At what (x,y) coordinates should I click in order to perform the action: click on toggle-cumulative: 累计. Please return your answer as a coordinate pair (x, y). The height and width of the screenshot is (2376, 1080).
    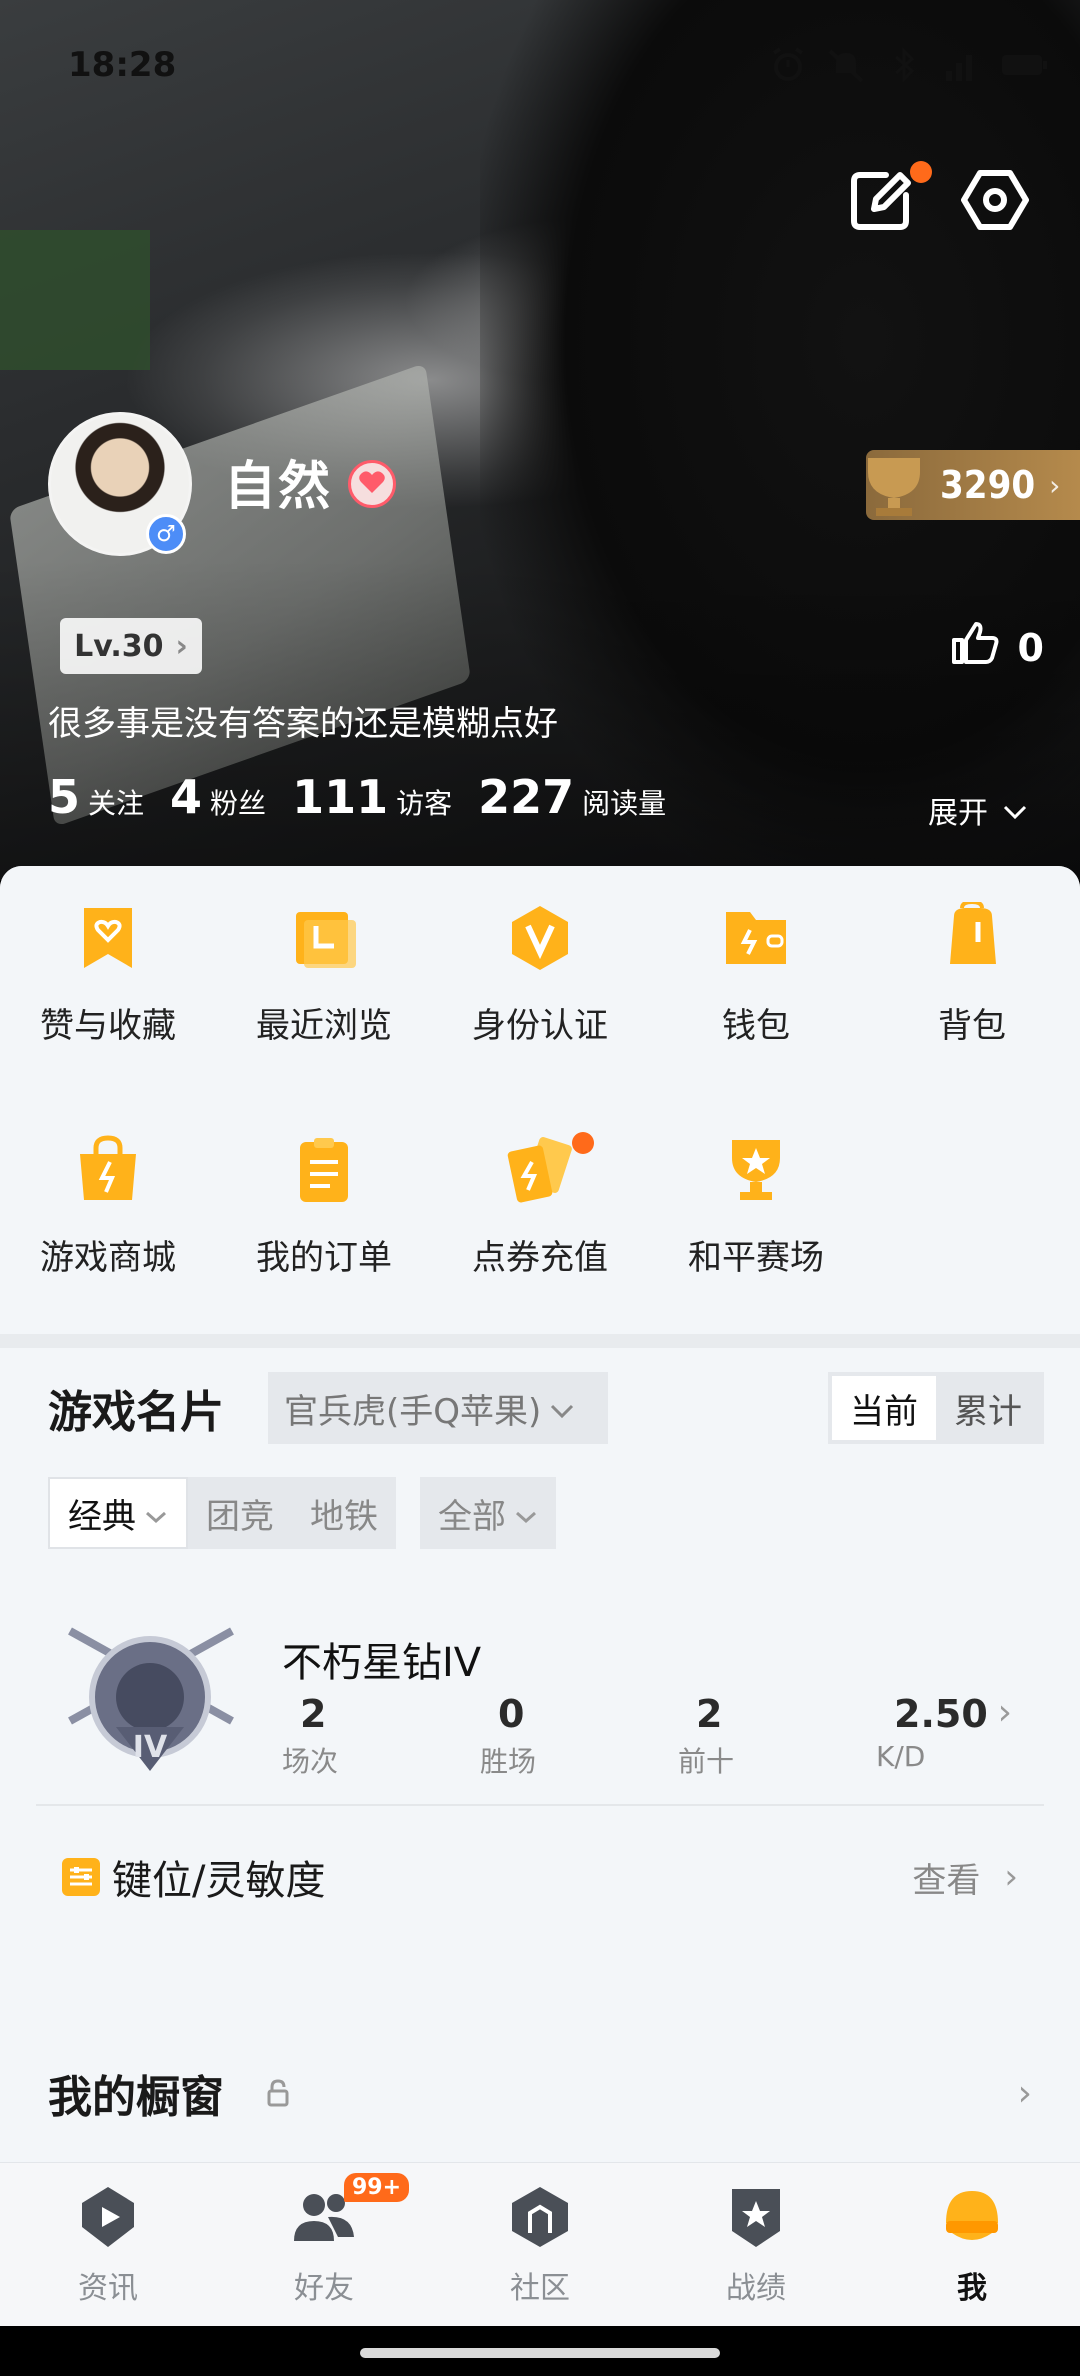
    Looking at the image, I should click on (988, 1408).